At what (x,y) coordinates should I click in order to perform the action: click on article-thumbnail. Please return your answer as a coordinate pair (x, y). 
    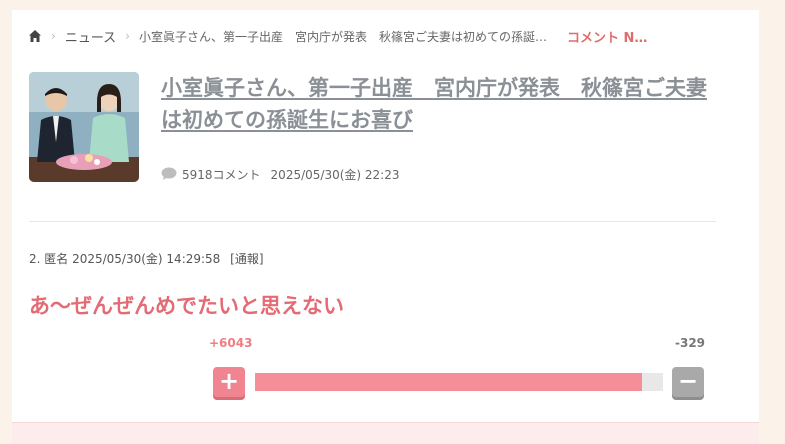
    Looking at the image, I should click on (84, 127).